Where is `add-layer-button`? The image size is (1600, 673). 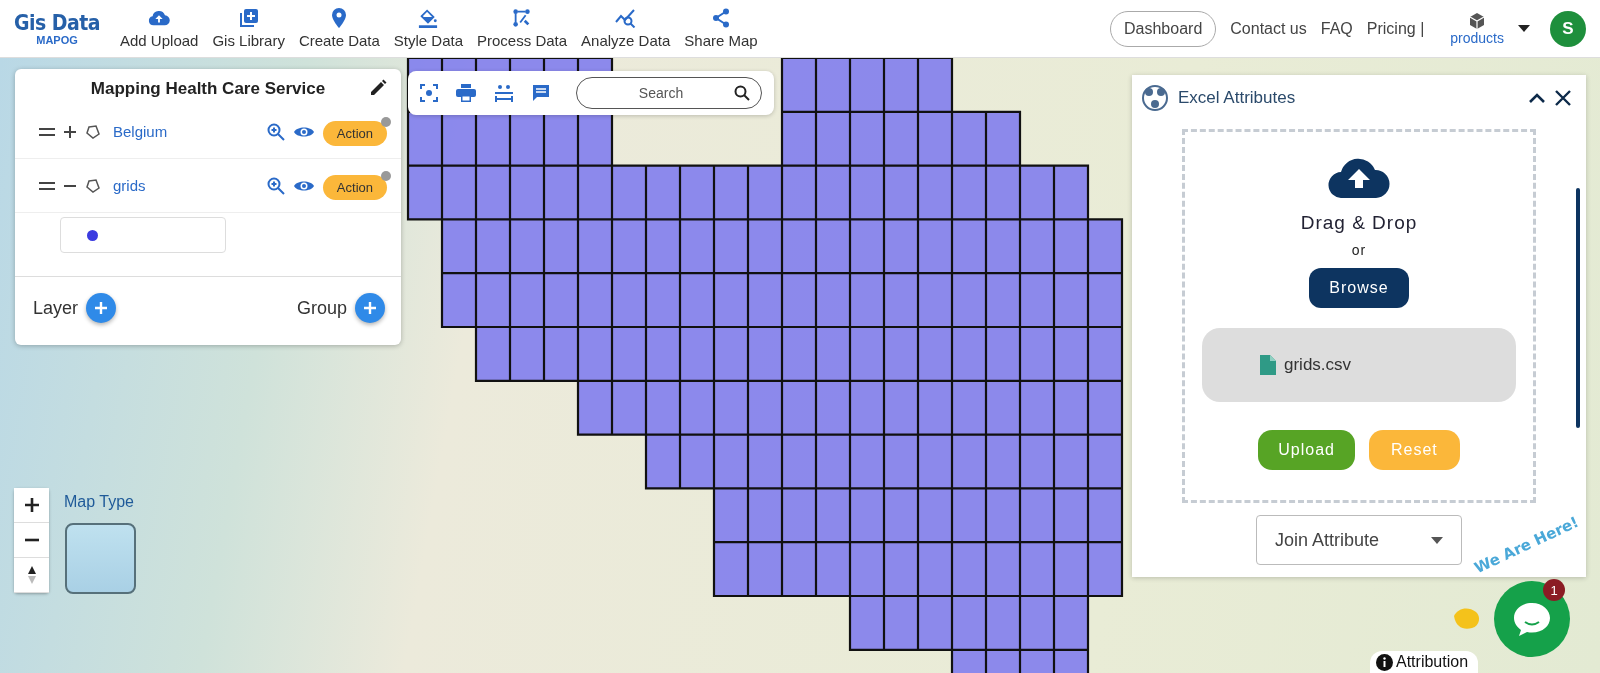 add-layer-button is located at coordinates (101, 308).